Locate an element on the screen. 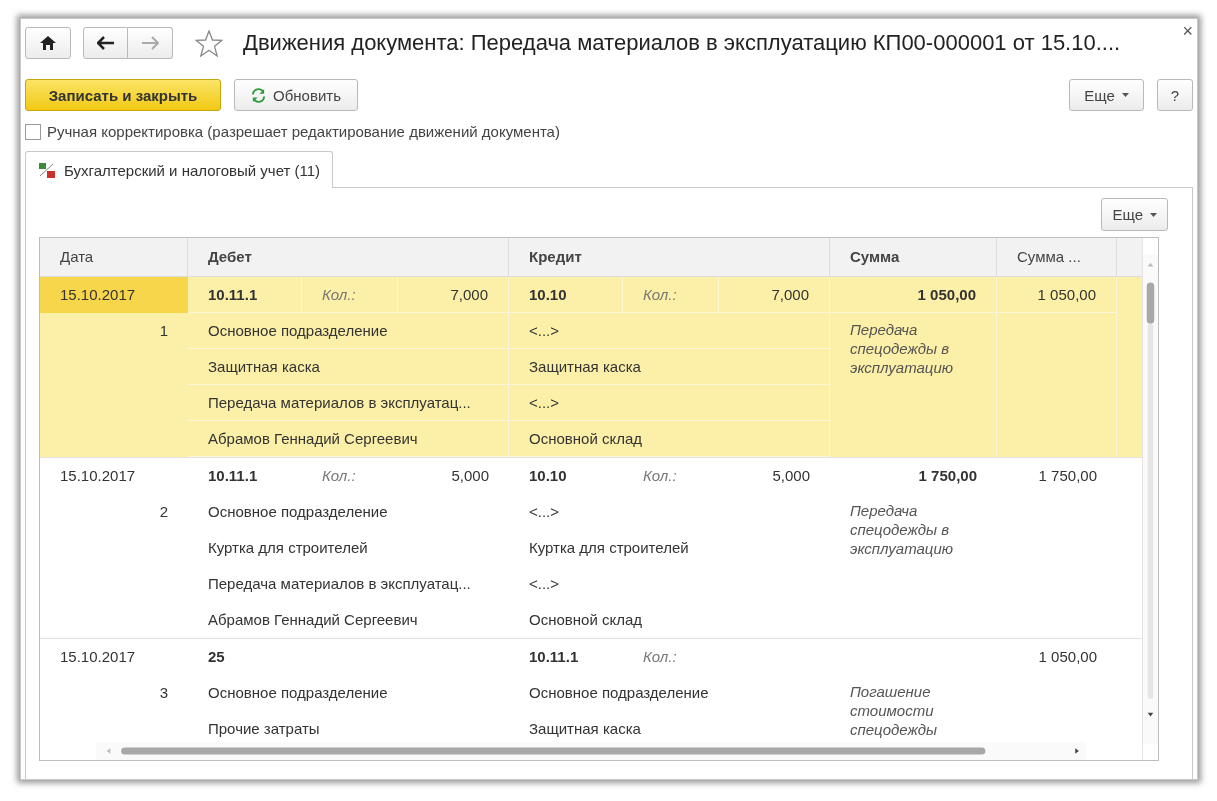  arrow-left-icon is located at coordinates (105, 43).